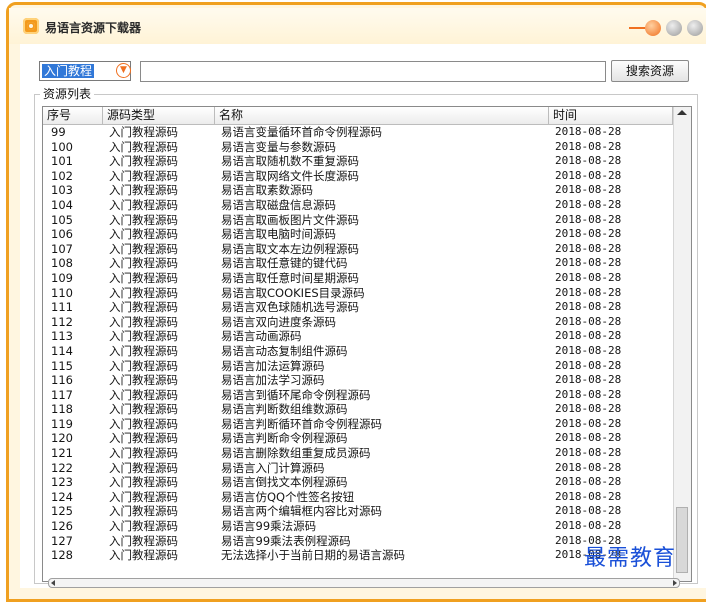 Image resolution: width=706 pixels, height=602 pixels. I want to click on cell-number: 111, so click(62, 307).